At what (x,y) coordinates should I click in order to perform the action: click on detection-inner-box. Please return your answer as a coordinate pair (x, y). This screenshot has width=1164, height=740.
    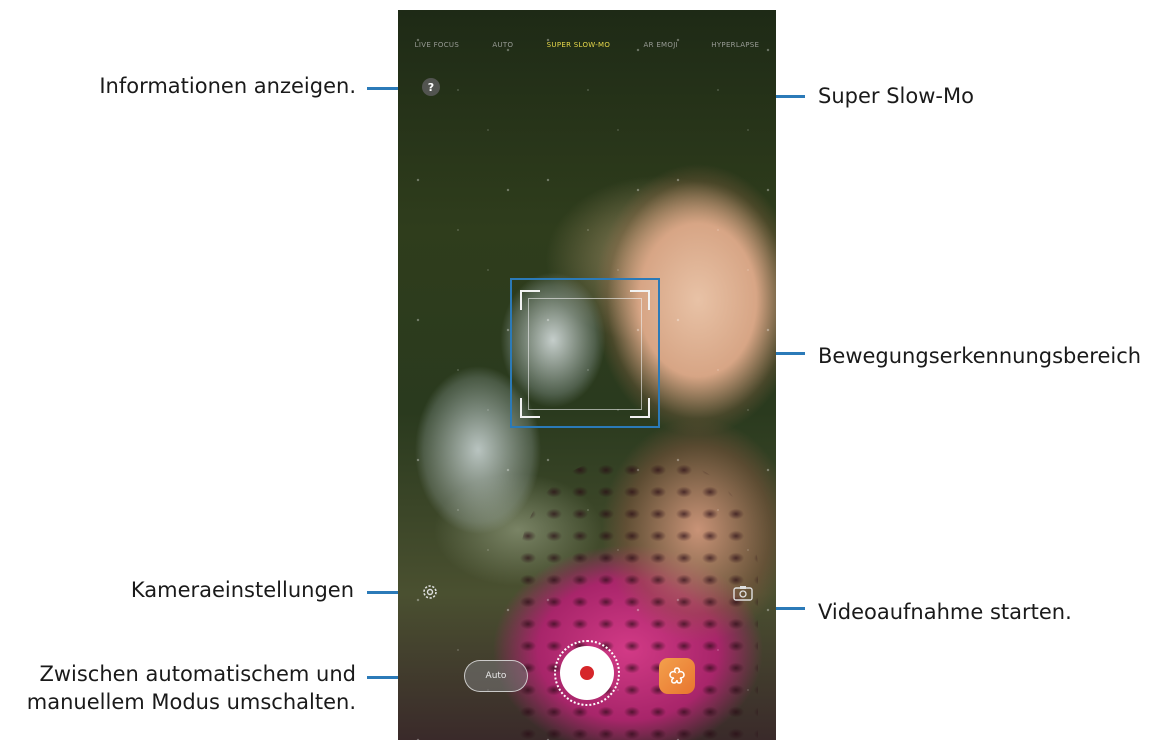
    Looking at the image, I should click on (585, 354).